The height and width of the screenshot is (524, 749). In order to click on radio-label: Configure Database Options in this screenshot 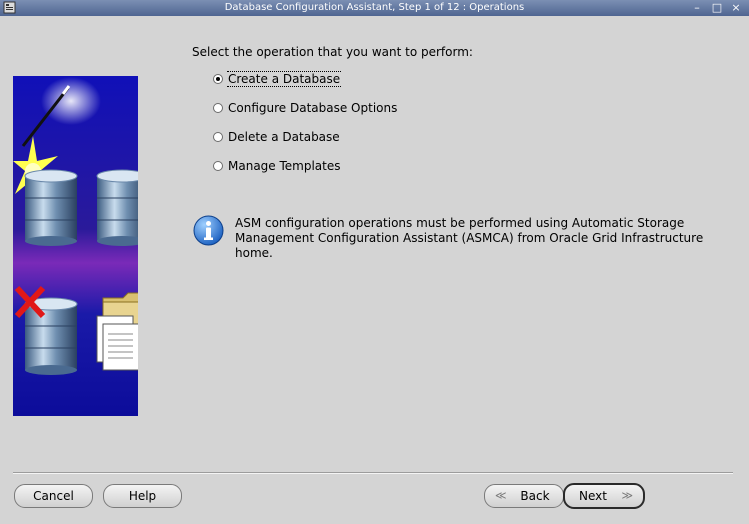, I will do `click(313, 108)`.